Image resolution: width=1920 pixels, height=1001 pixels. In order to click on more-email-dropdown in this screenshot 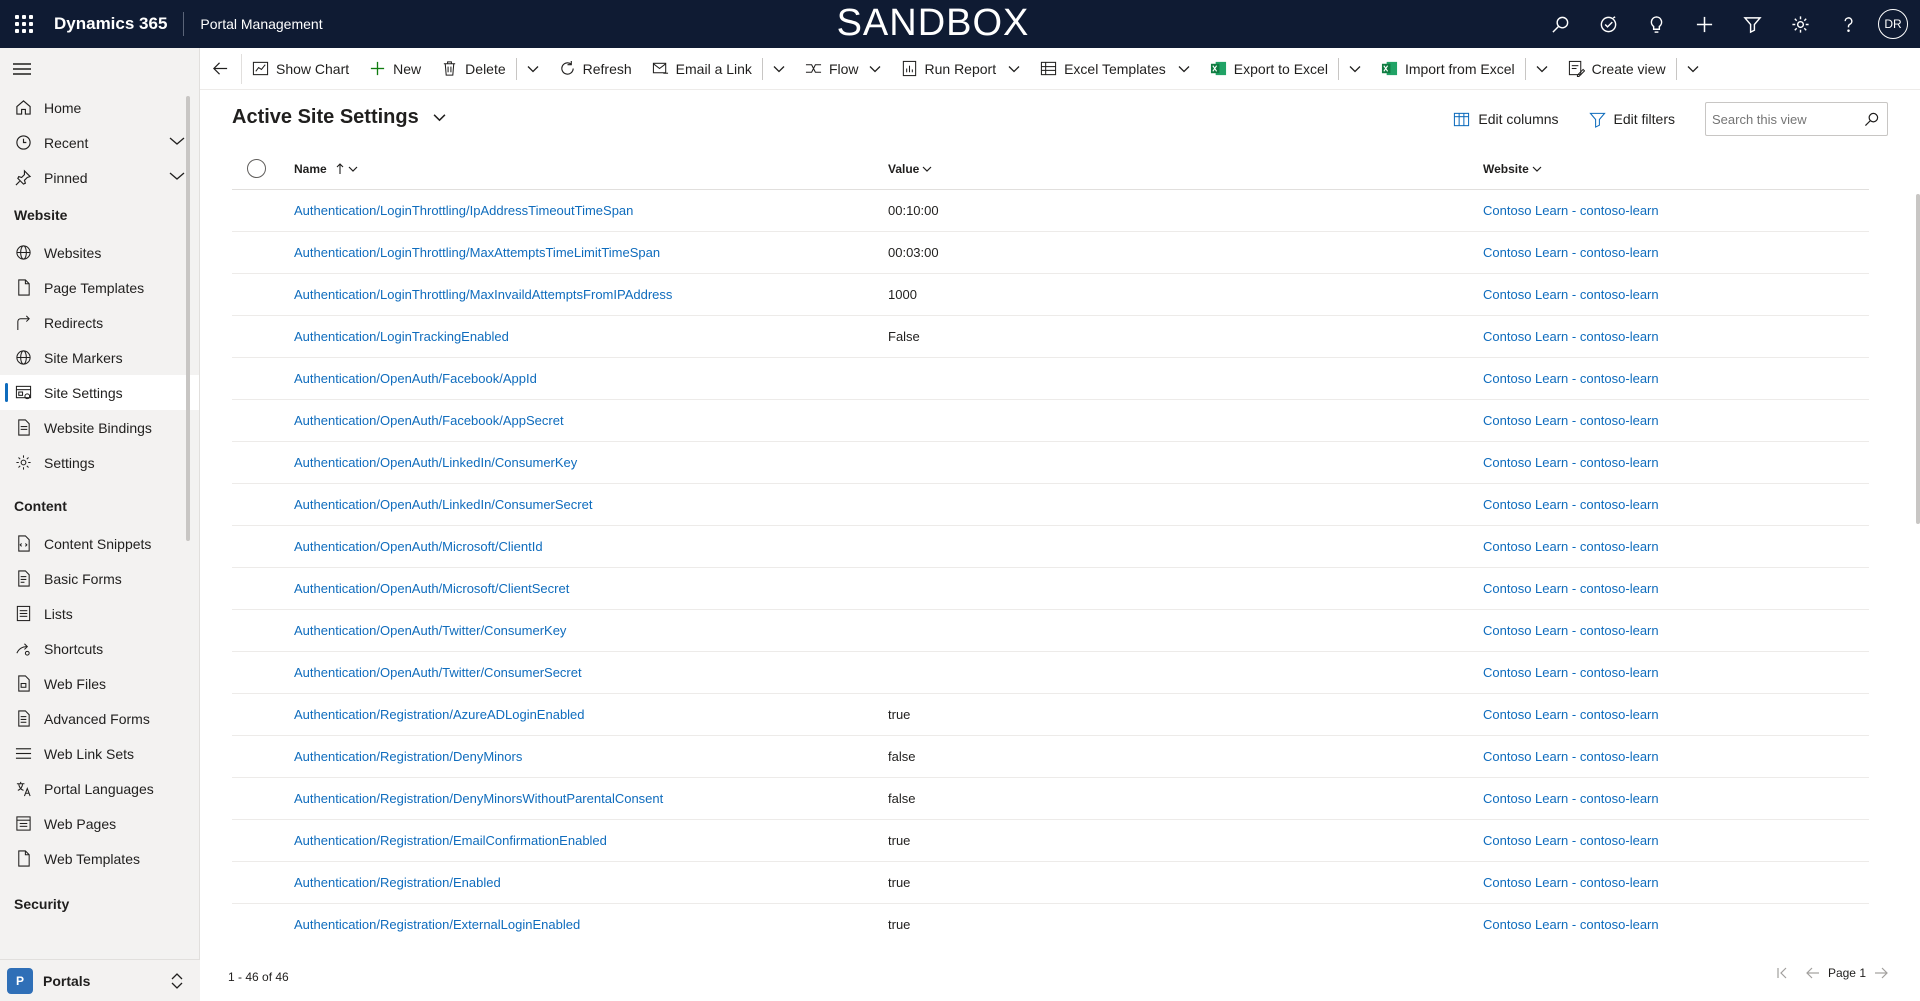, I will do `click(779, 69)`.